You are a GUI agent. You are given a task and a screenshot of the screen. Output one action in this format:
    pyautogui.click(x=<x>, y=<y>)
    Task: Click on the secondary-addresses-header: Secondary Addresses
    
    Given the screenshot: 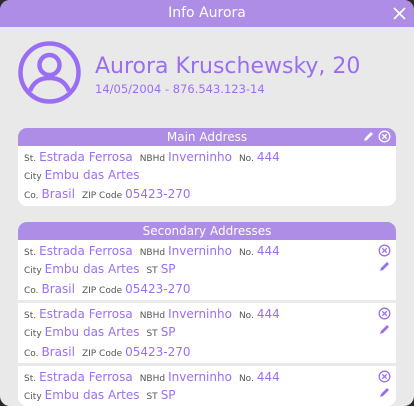 What is the action you would take?
    pyautogui.click(x=207, y=231)
    